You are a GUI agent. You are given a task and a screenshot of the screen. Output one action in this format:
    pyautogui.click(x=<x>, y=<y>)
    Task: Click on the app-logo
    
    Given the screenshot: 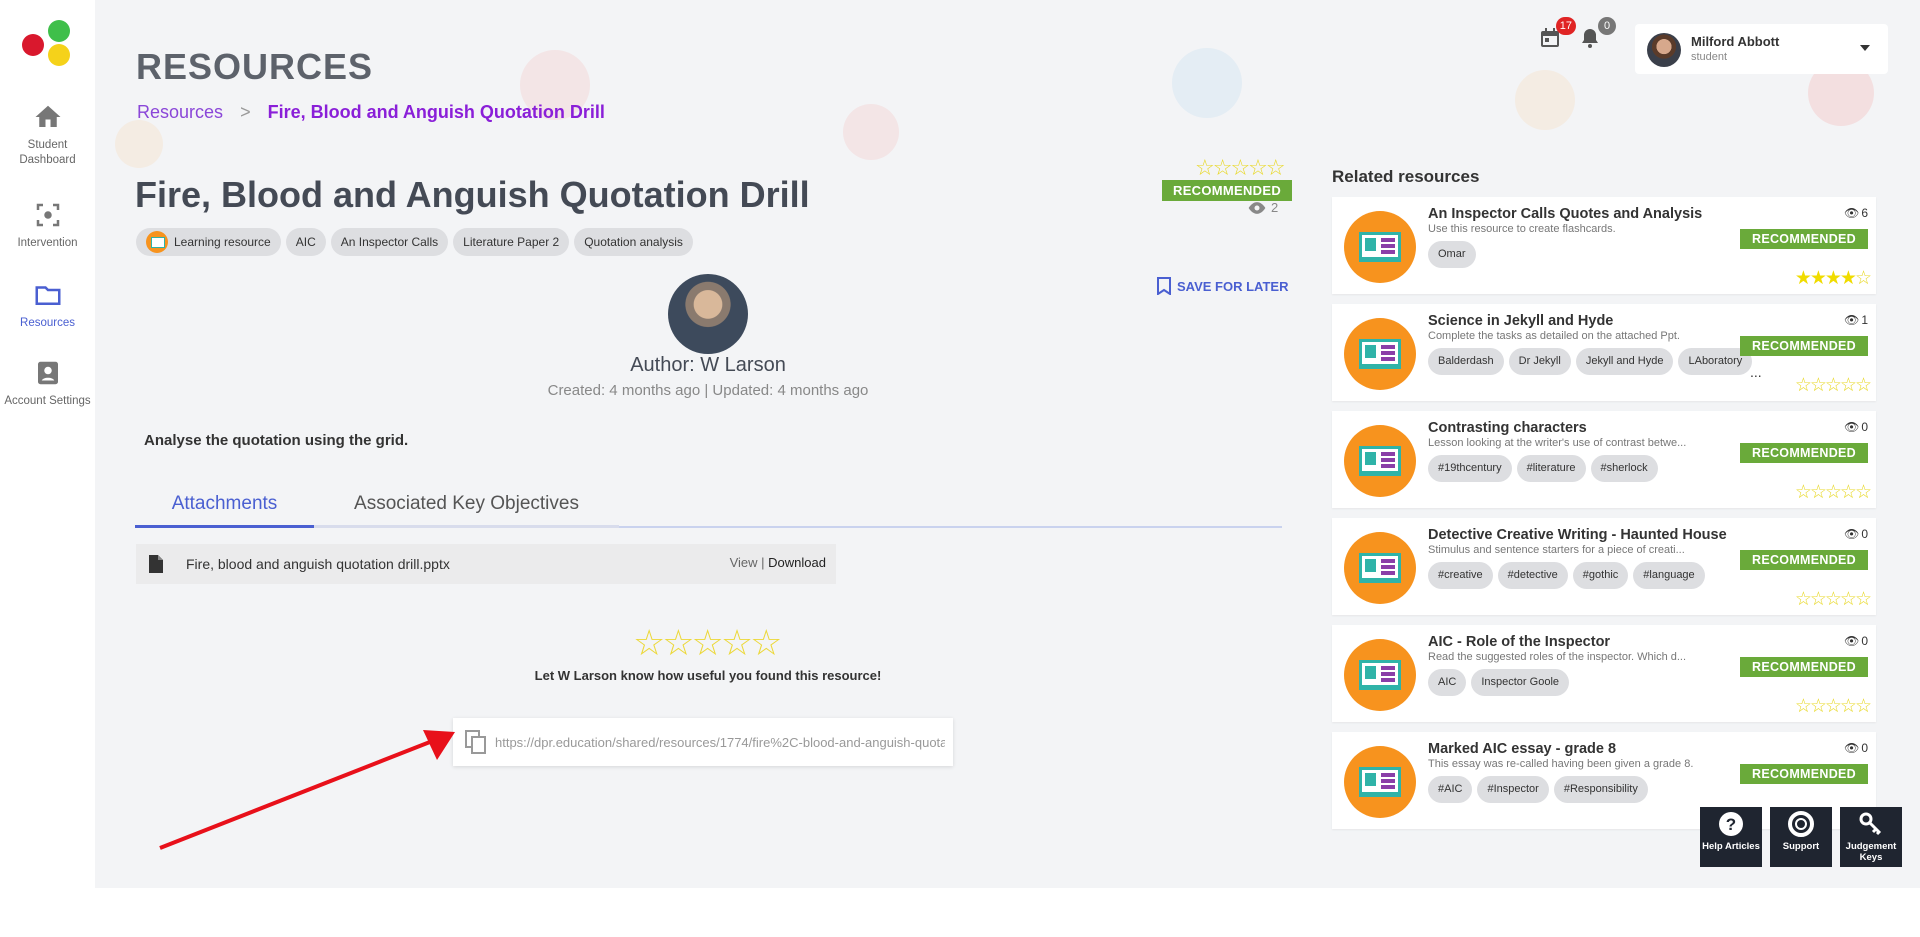 What is the action you would take?
    pyautogui.click(x=48, y=46)
    